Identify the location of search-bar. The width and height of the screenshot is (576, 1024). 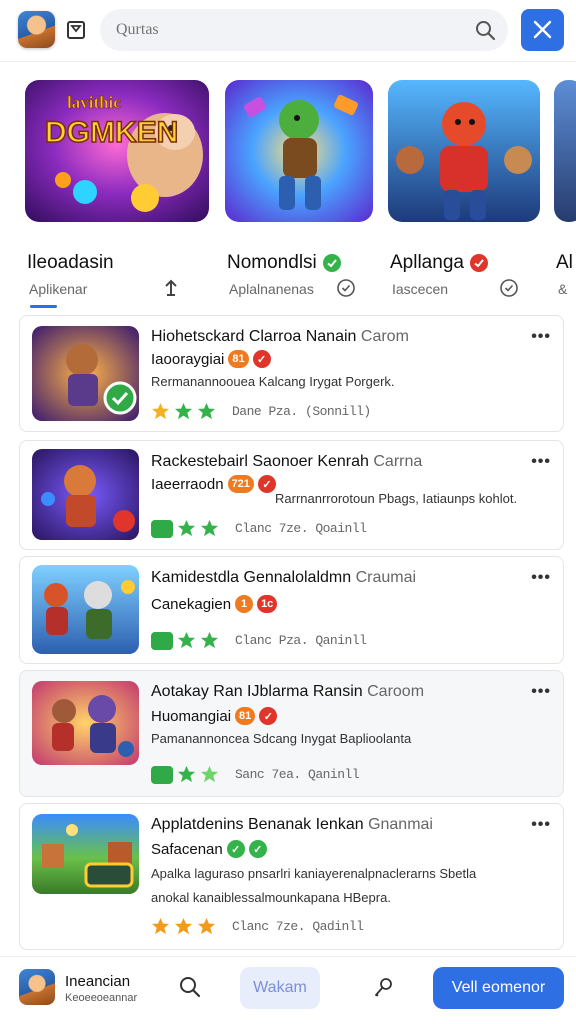
(304, 30).